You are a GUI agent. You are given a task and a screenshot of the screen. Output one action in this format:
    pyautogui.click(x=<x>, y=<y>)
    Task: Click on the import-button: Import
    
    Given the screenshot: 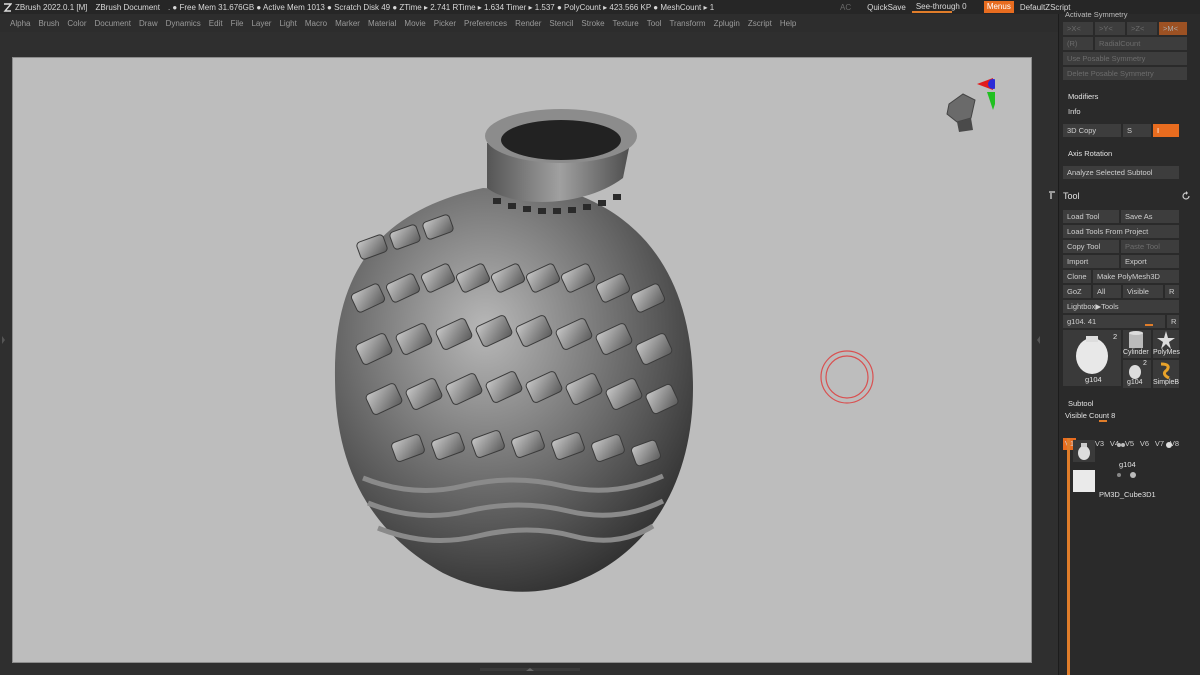 What is the action you would take?
    pyautogui.click(x=1091, y=261)
    